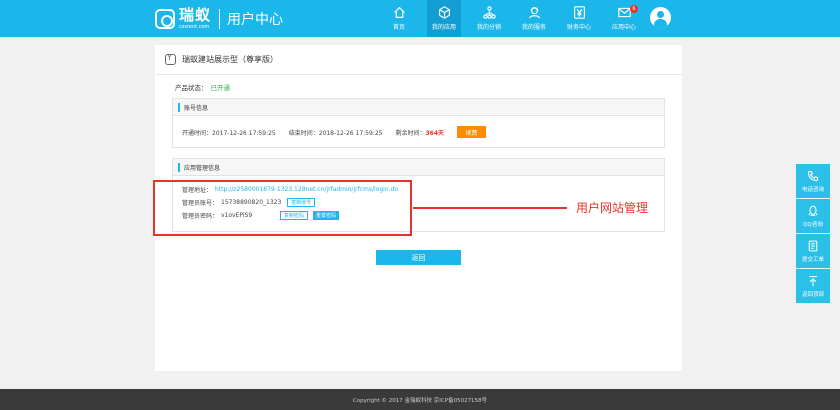  What do you see at coordinates (812, 259) in the screenshot?
I see `sidebar-label: 提交工单` at bounding box center [812, 259].